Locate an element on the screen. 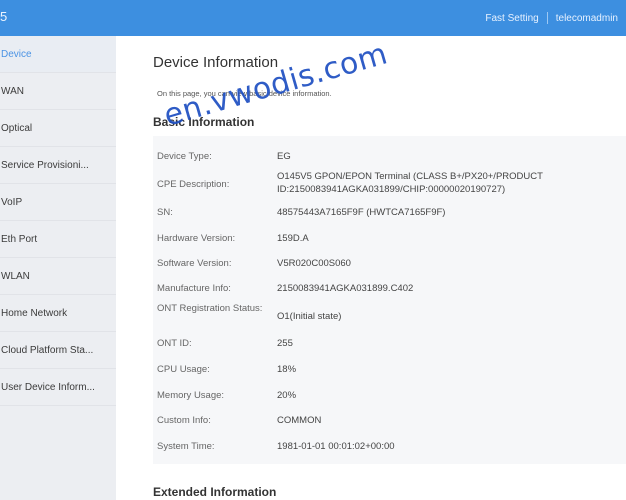 This screenshot has width=626, height=500. sidebar-item-eth-port: Eth Port is located at coordinates (58, 239).